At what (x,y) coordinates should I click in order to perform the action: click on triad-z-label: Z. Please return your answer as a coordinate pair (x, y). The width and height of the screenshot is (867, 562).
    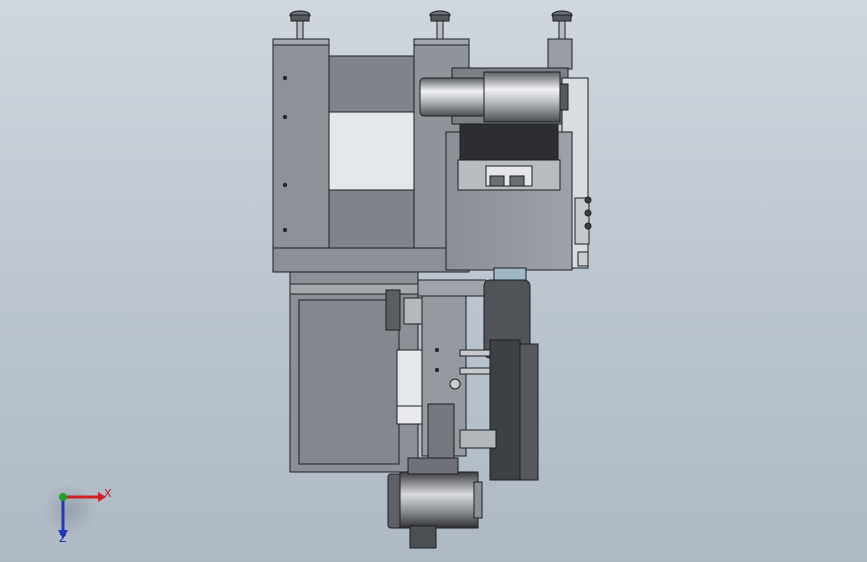
    Looking at the image, I should click on (63, 538).